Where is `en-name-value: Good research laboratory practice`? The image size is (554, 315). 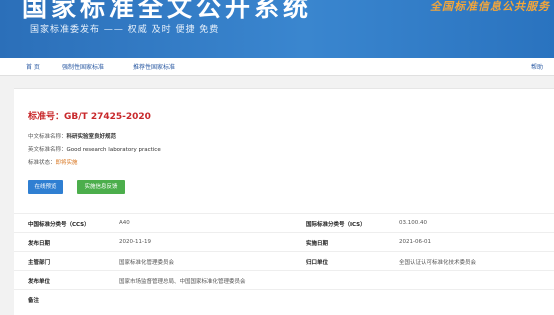
en-name-value: Good research laboratory practice is located at coordinates (113, 150).